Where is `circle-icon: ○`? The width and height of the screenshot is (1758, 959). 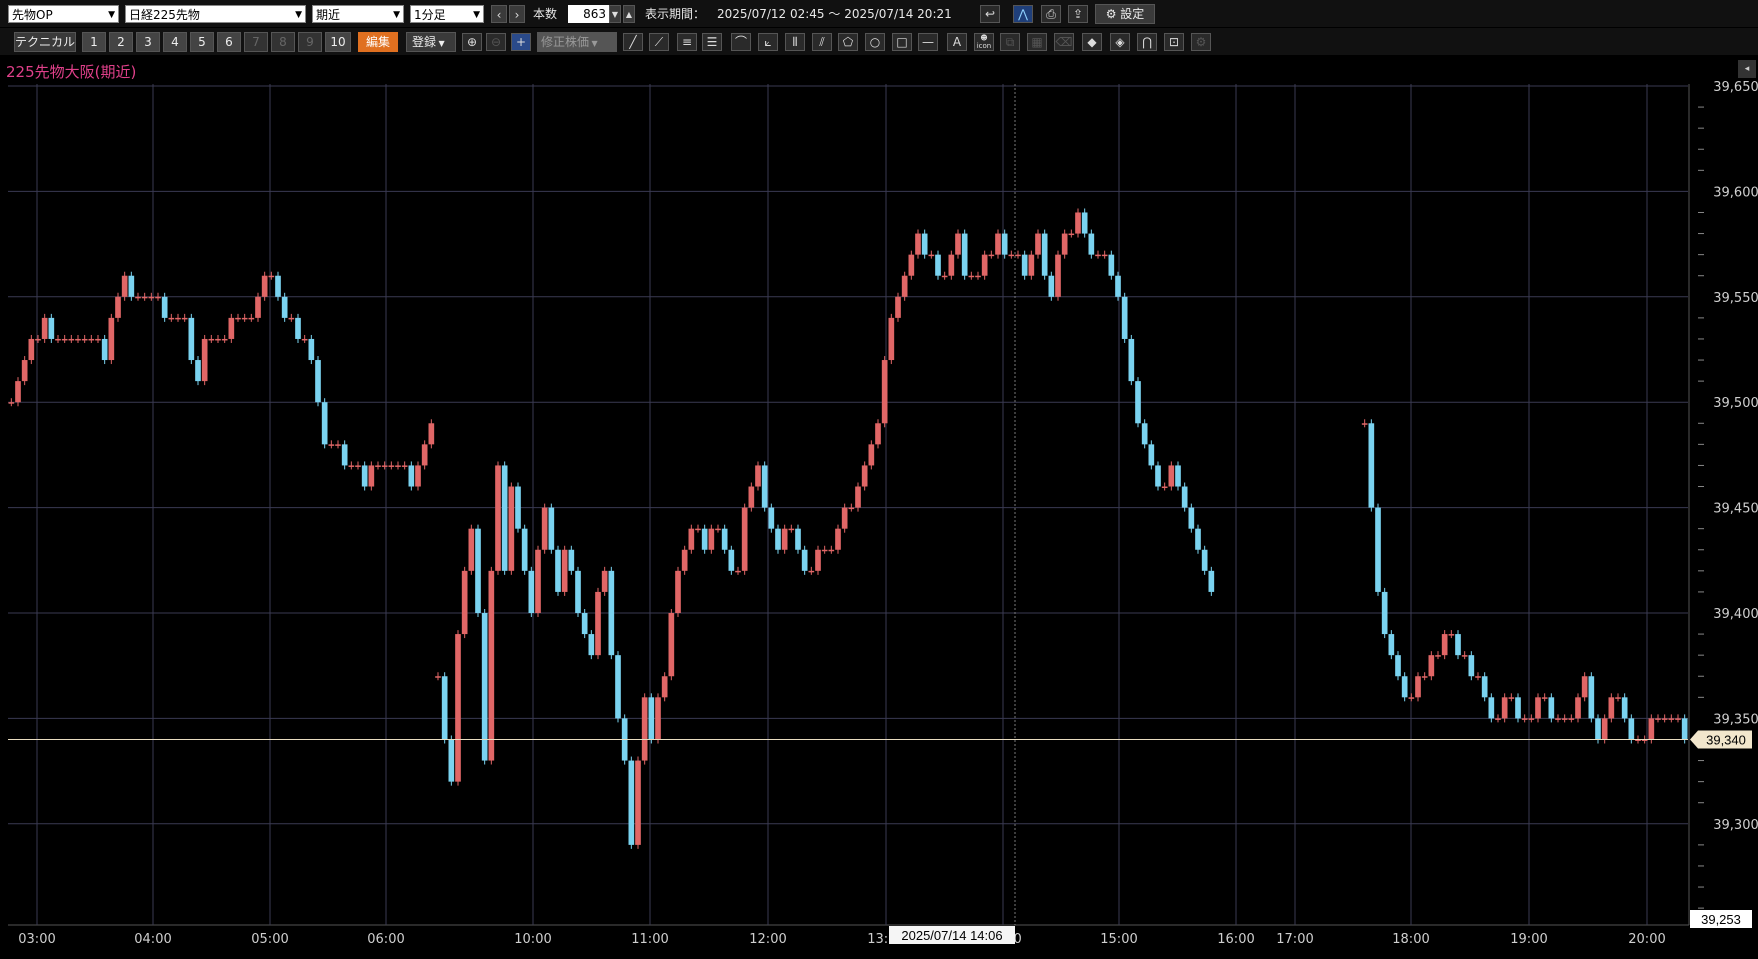 circle-icon: ○ is located at coordinates (875, 42).